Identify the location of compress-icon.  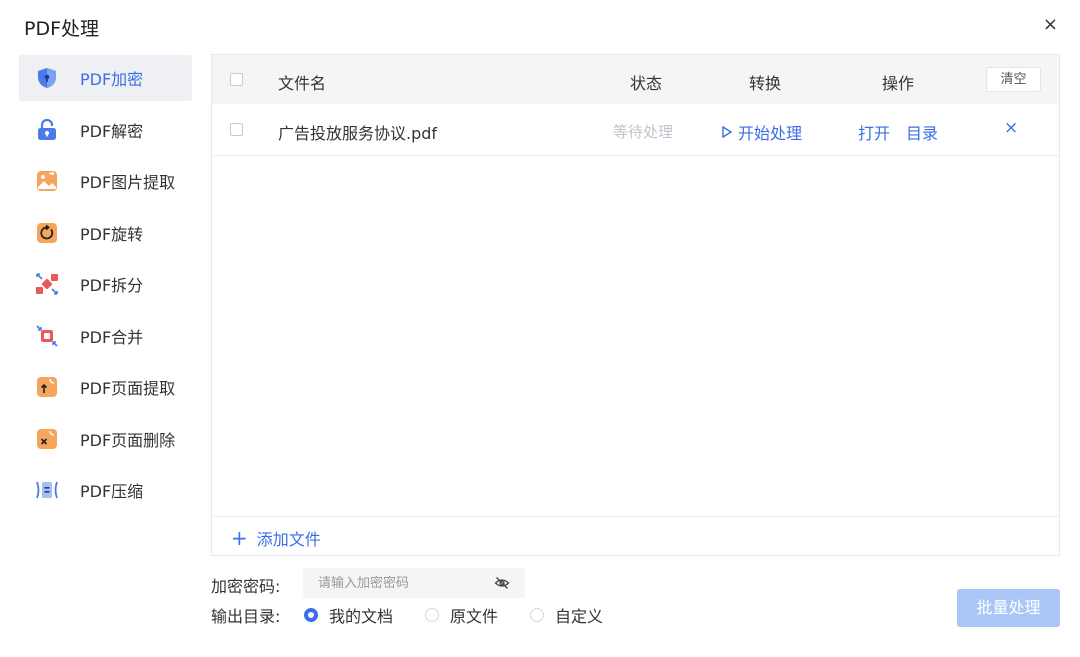
(47, 490).